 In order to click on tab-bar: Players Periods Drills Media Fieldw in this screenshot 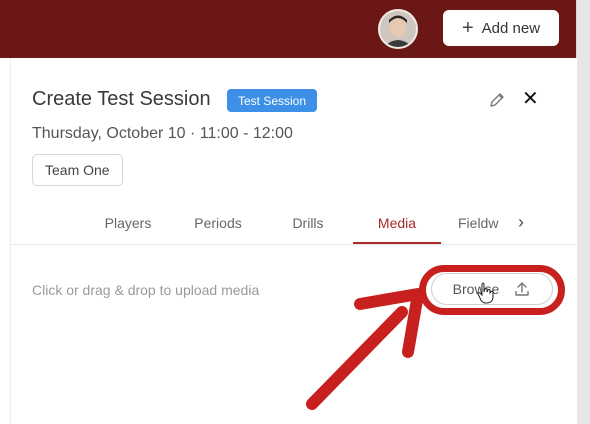, I will do `click(322, 224)`.